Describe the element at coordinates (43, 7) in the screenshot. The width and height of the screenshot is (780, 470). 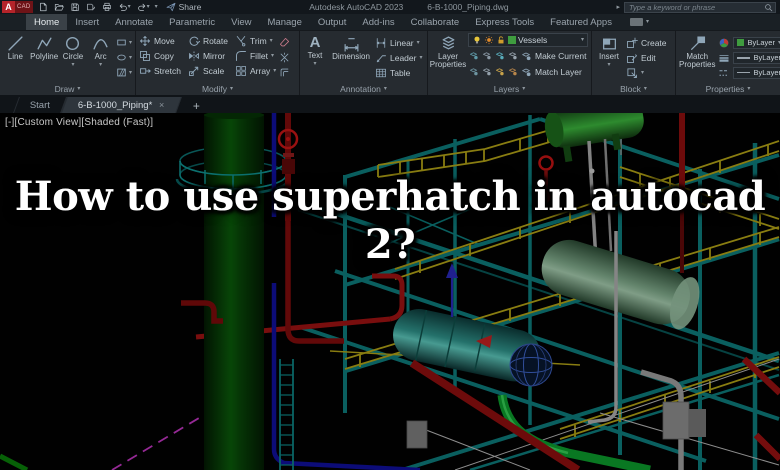
I see `new-file-button` at that location.